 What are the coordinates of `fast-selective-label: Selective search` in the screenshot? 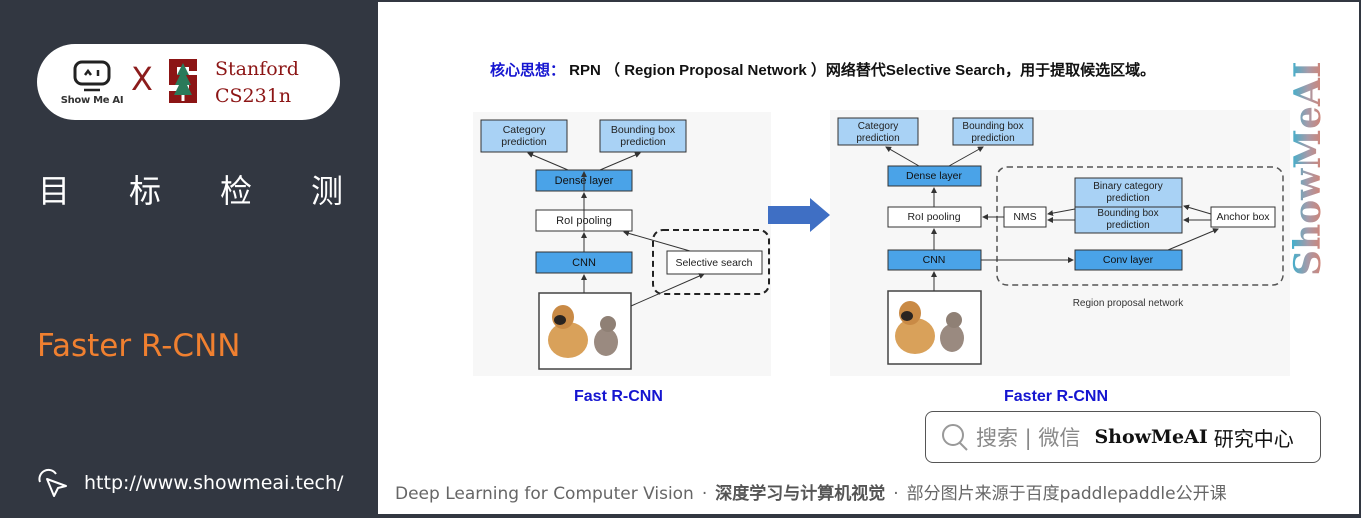 It's located at (713, 263).